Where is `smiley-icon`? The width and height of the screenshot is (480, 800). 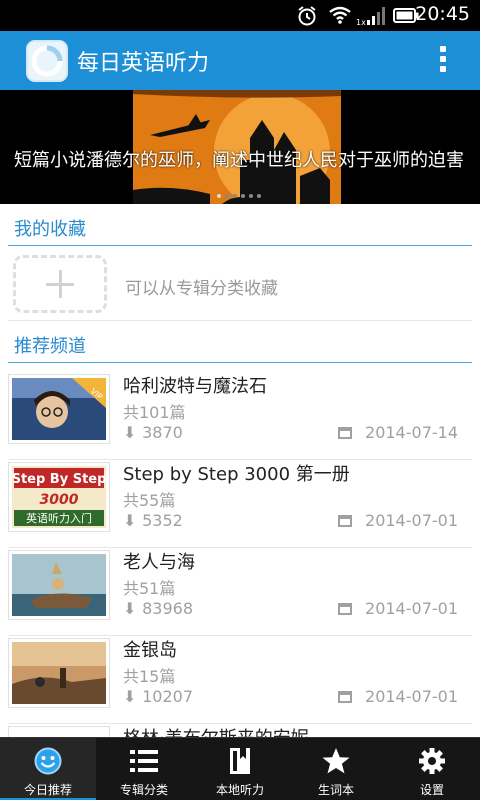
smiley-icon is located at coordinates (48, 761).